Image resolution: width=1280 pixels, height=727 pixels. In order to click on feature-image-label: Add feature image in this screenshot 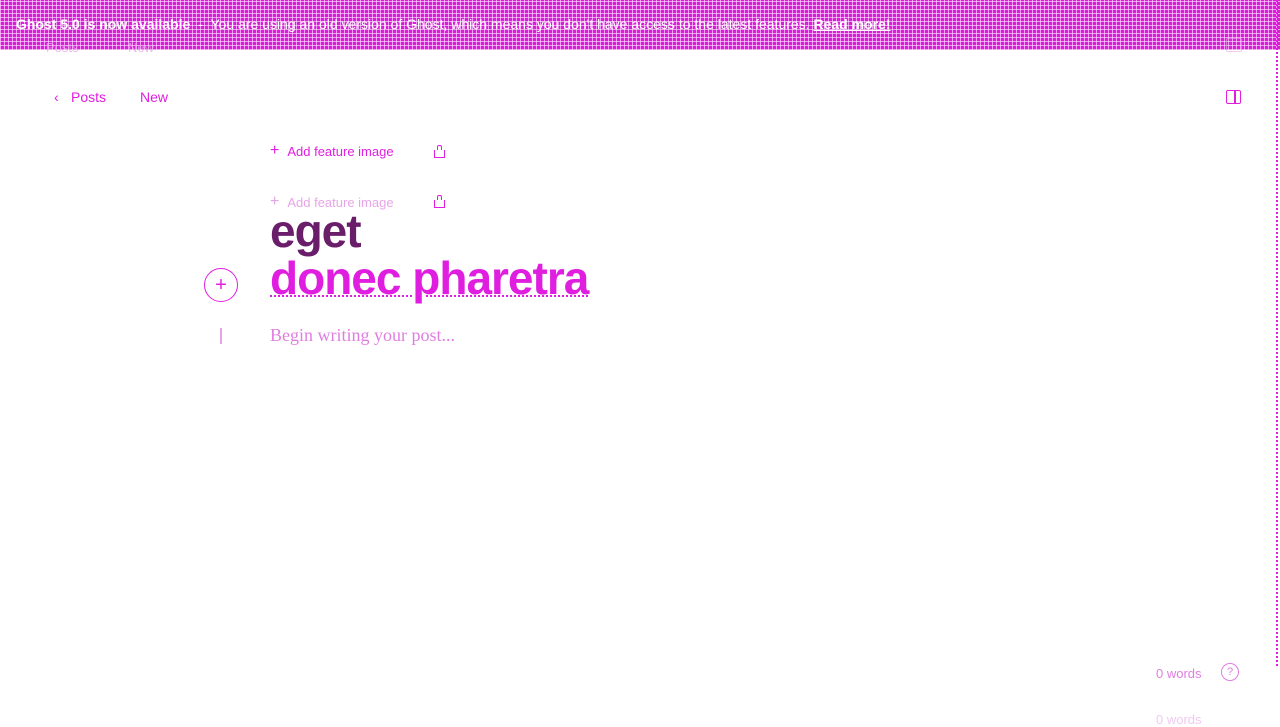, I will do `click(340, 151)`.